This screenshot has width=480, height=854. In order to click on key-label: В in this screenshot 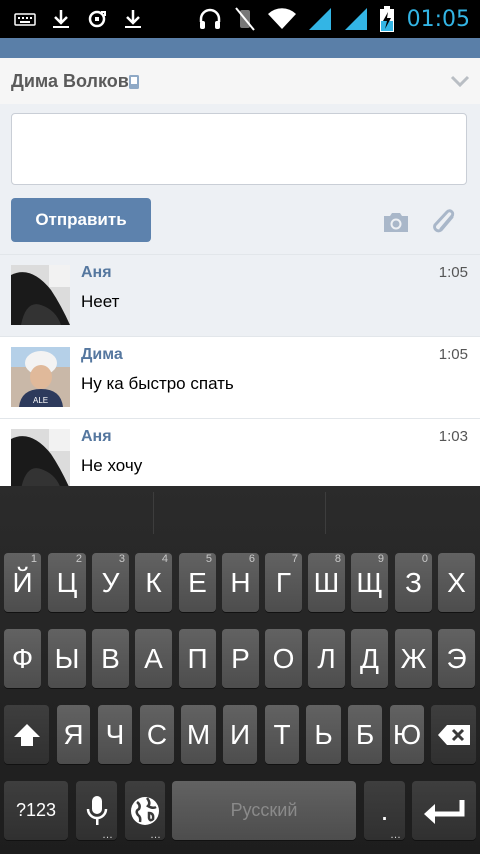, I will do `click(110, 658)`.